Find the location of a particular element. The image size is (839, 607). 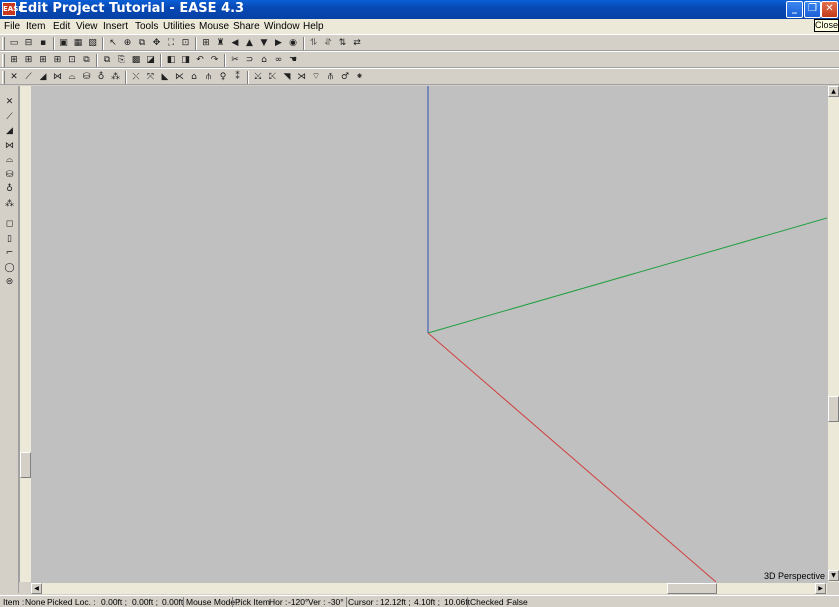

cube-icon: ▯ is located at coordinates (9, 239).